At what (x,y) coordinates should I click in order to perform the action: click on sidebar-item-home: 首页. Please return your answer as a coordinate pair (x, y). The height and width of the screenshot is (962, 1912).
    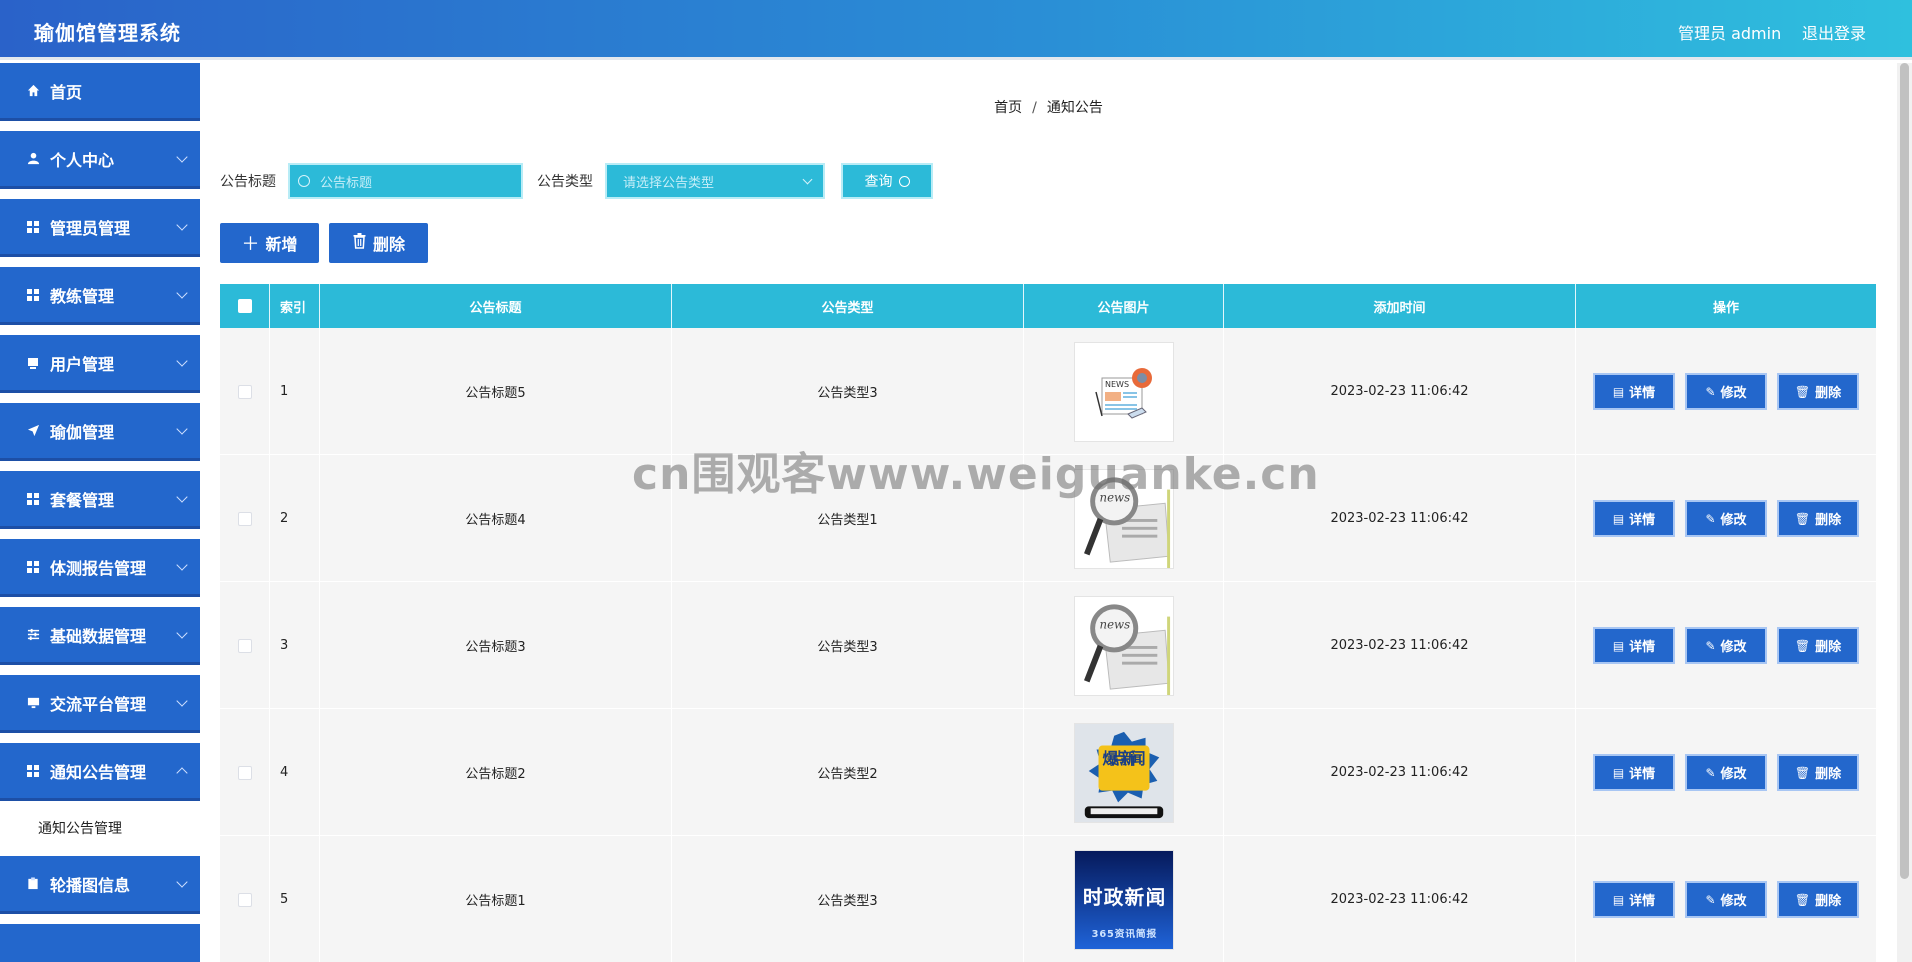
    Looking at the image, I should click on (100, 92).